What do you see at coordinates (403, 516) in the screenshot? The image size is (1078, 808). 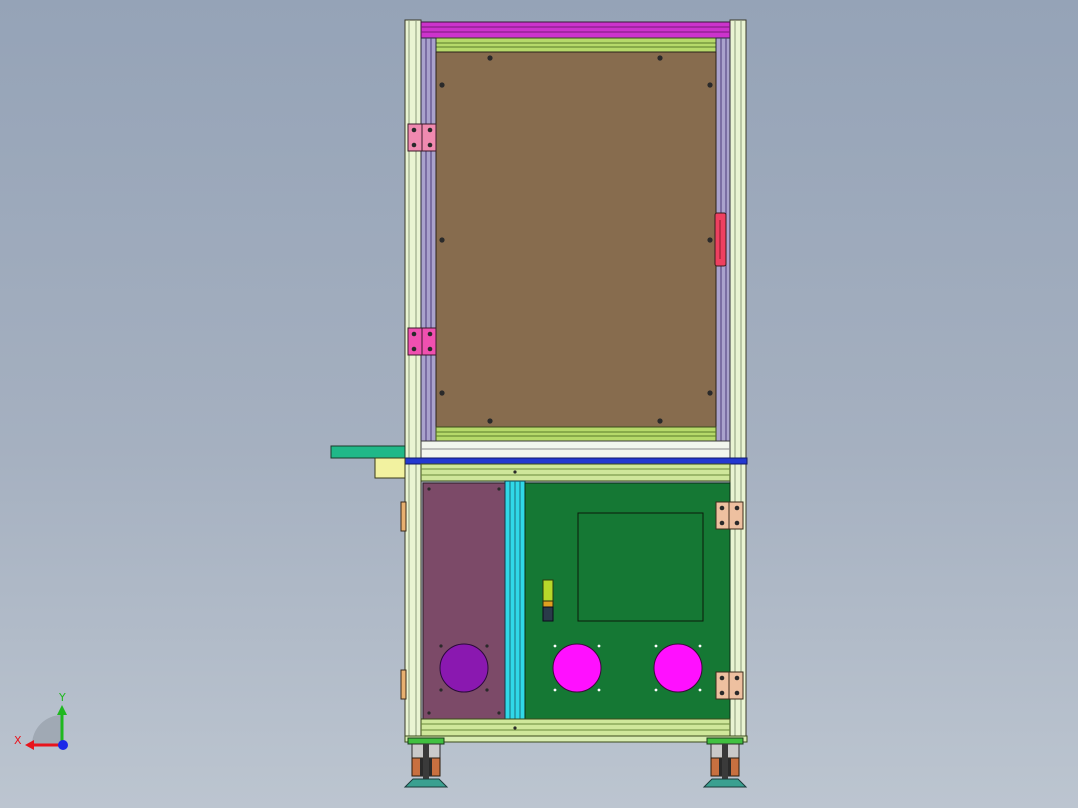 I see `side-latch-top` at bounding box center [403, 516].